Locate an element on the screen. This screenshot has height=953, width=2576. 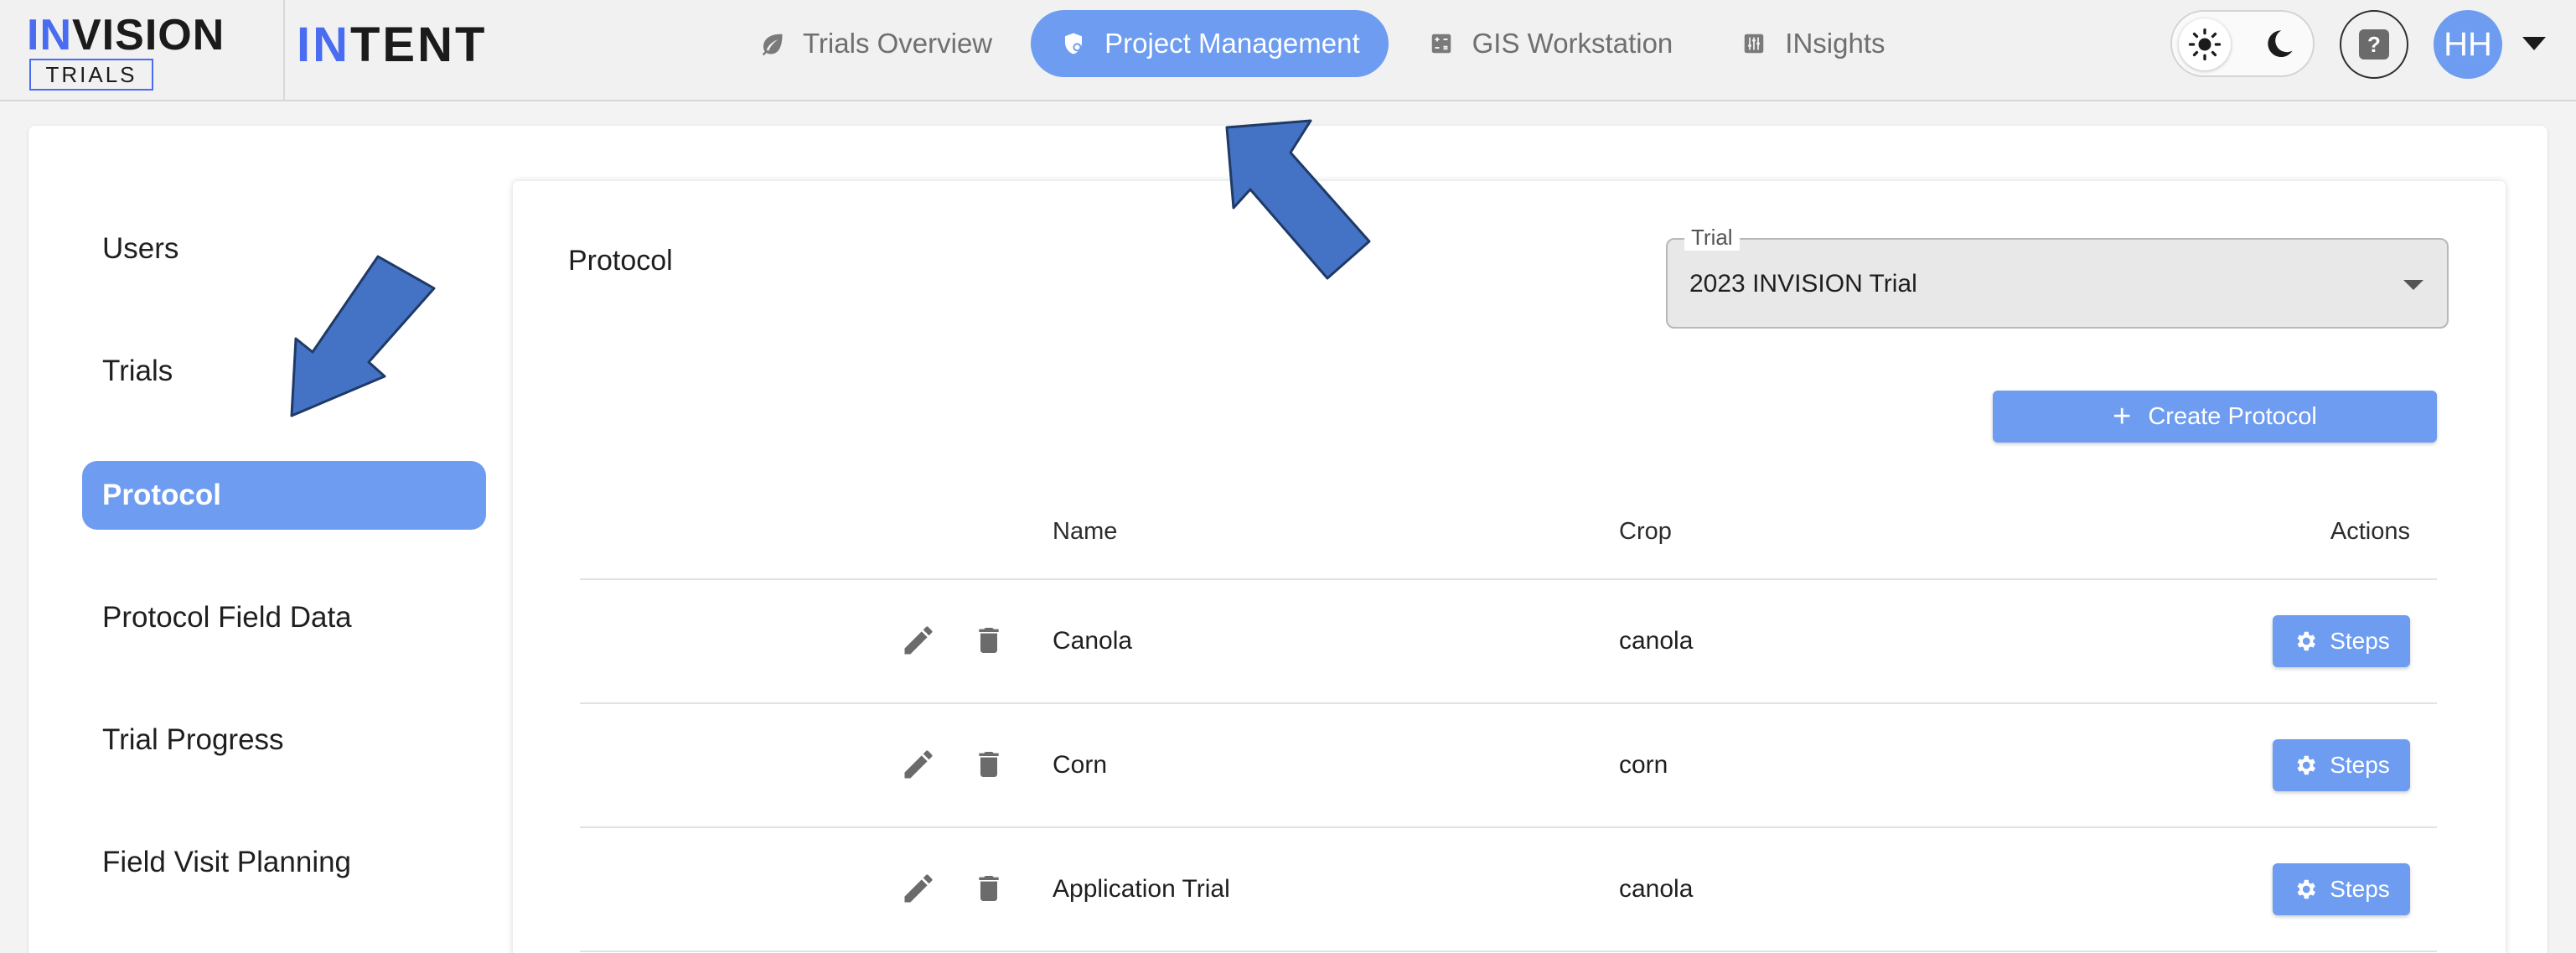
page-title: Protocol is located at coordinates (620, 261).